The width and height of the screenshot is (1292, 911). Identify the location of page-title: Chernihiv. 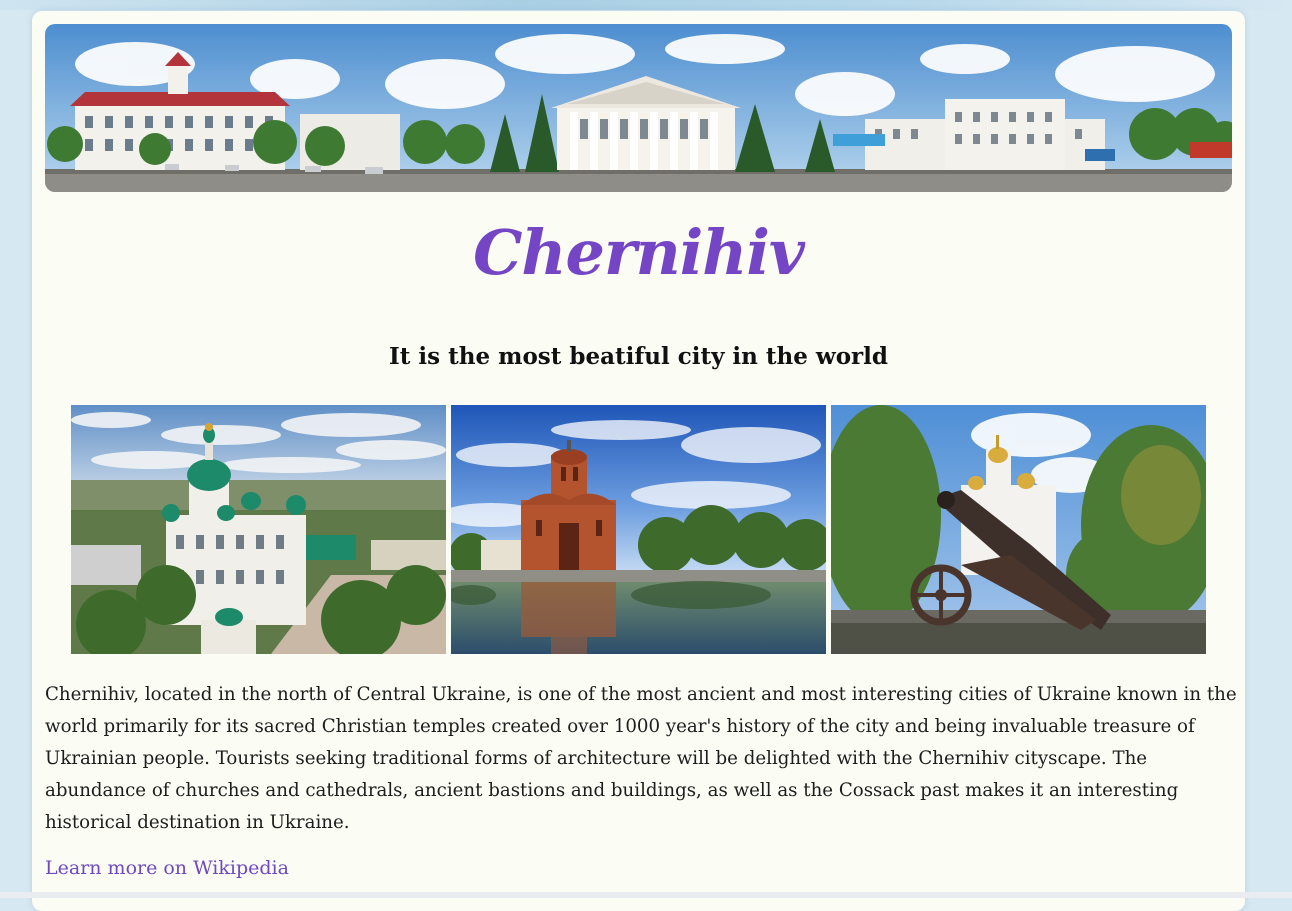
(639, 252).